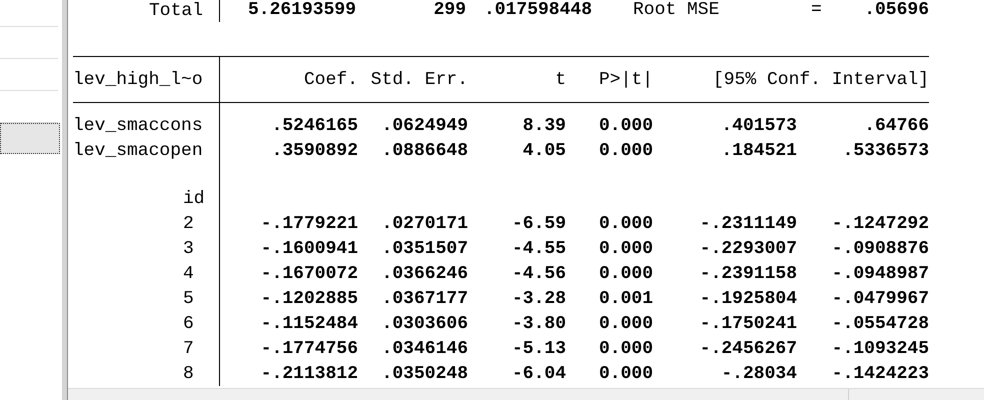  Describe the element at coordinates (309, 298) in the screenshot. I see `table-cell-text: -.1202885` at that location.